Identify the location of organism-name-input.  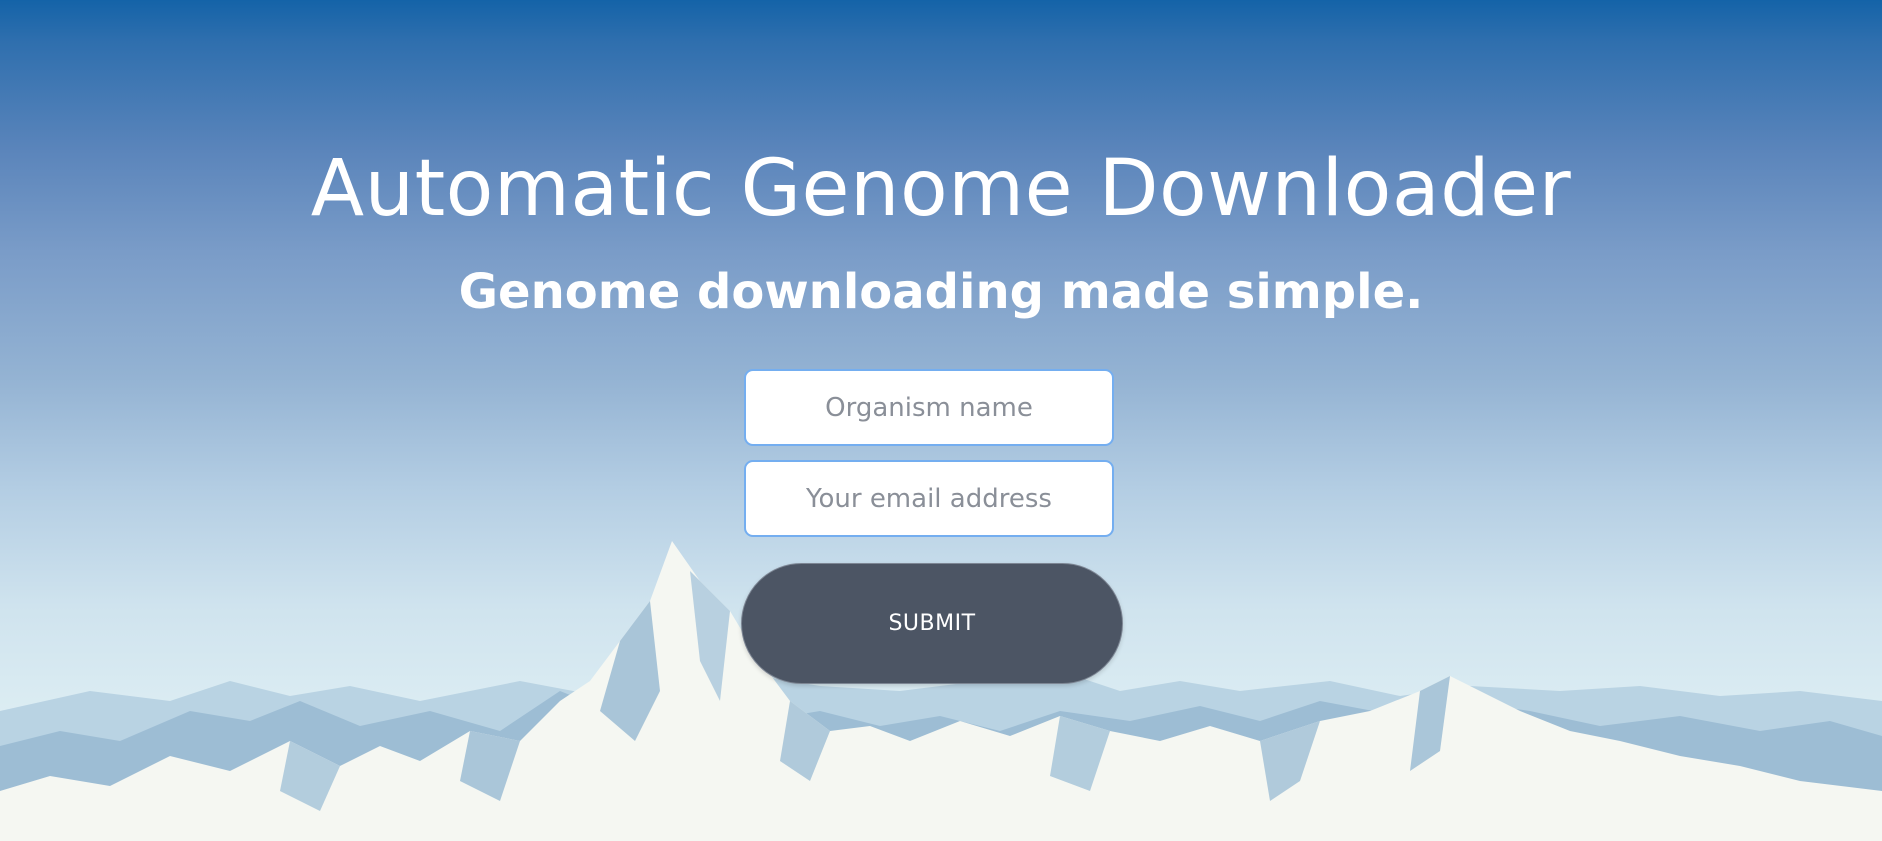
(929, 407).